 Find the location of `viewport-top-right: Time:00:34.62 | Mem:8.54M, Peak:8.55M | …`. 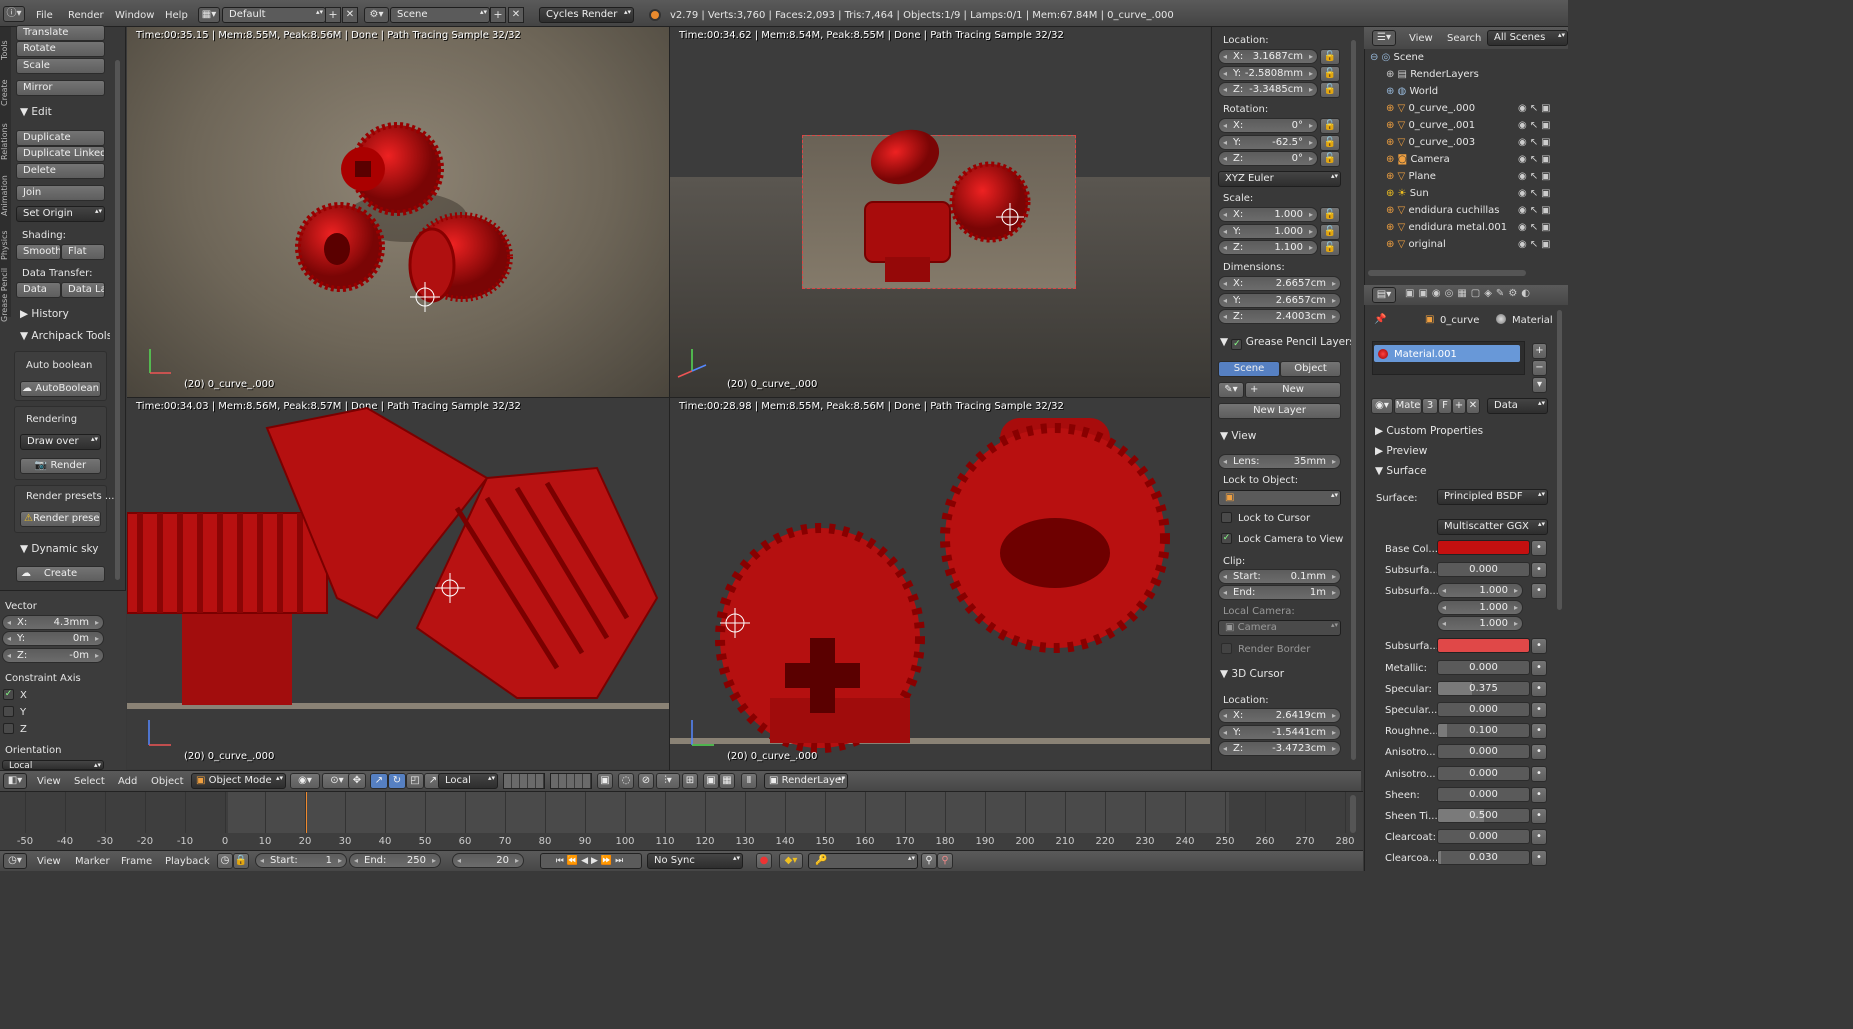

viewport-top-right: Time:00:34.62 | Mem:8.54M, Peak:8.55M | … is located at coordinates (940, 212).